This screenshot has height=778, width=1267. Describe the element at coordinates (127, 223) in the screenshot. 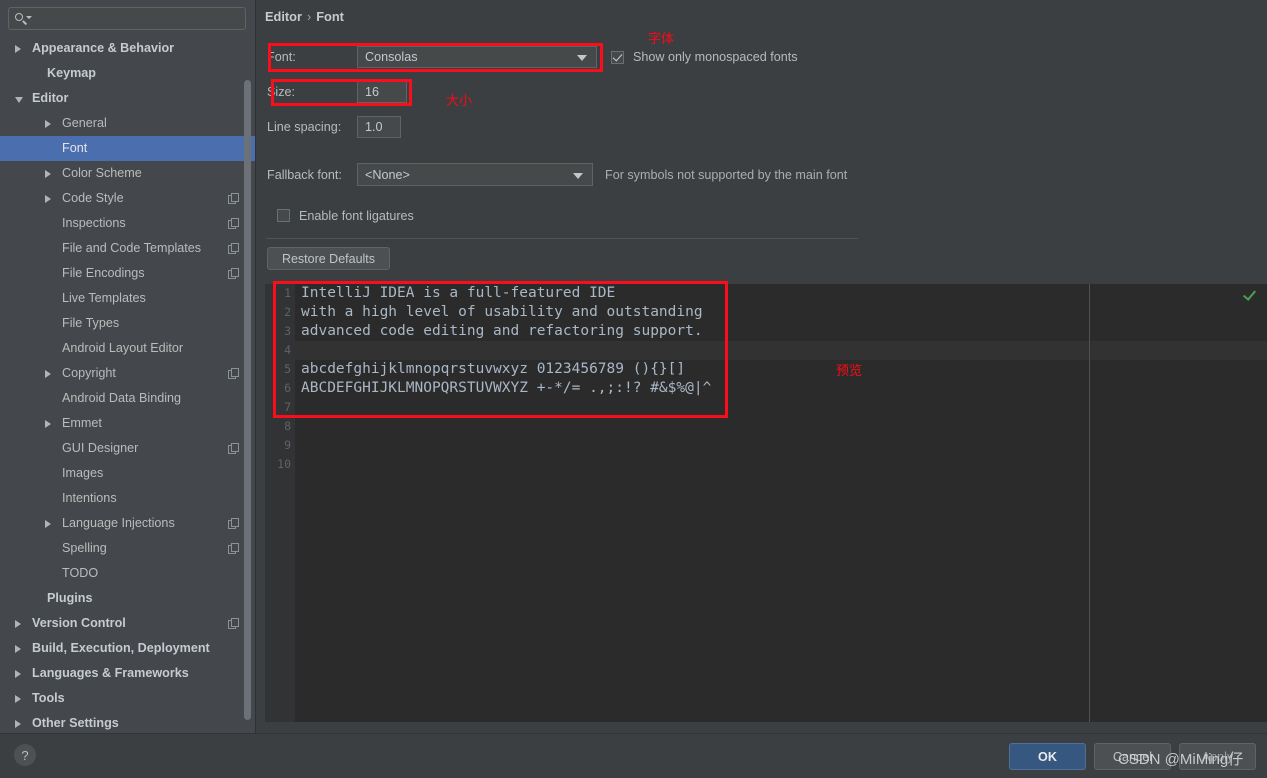

I see `sidebar-item-inspections: Inspections` at that location.